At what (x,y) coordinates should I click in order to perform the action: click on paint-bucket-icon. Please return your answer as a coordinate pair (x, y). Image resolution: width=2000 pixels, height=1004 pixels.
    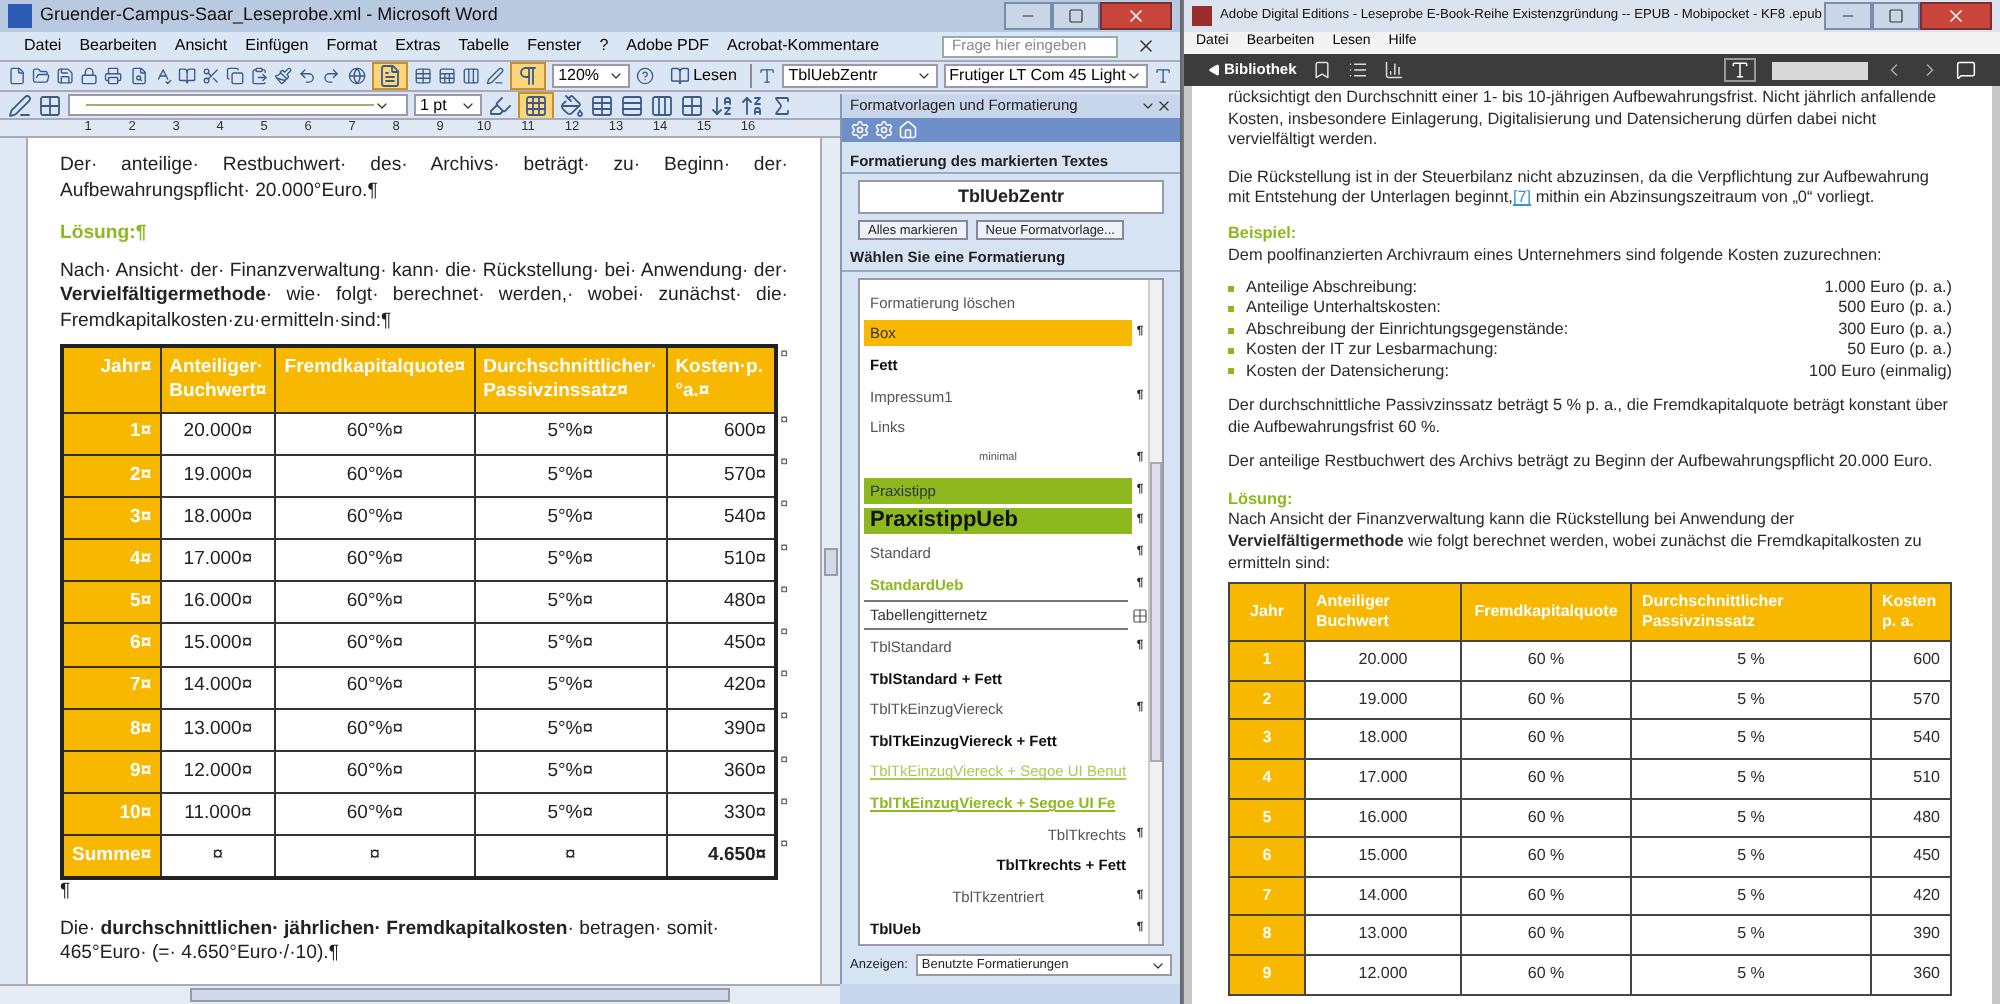
    Looking at the image, I should click on (572, 105).